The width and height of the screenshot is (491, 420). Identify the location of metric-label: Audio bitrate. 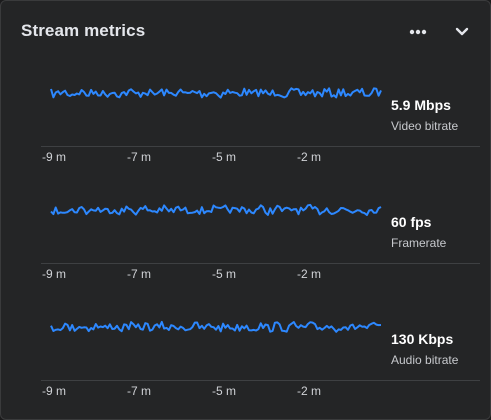
(425, 360).